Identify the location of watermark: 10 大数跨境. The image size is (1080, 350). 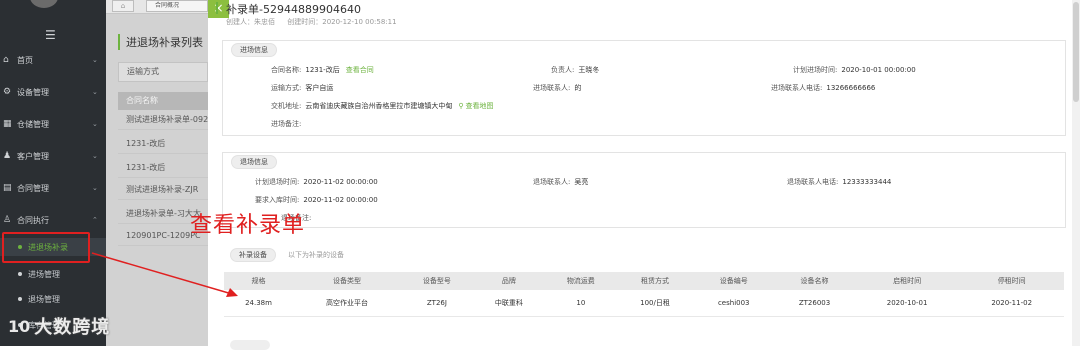
(59, 326).